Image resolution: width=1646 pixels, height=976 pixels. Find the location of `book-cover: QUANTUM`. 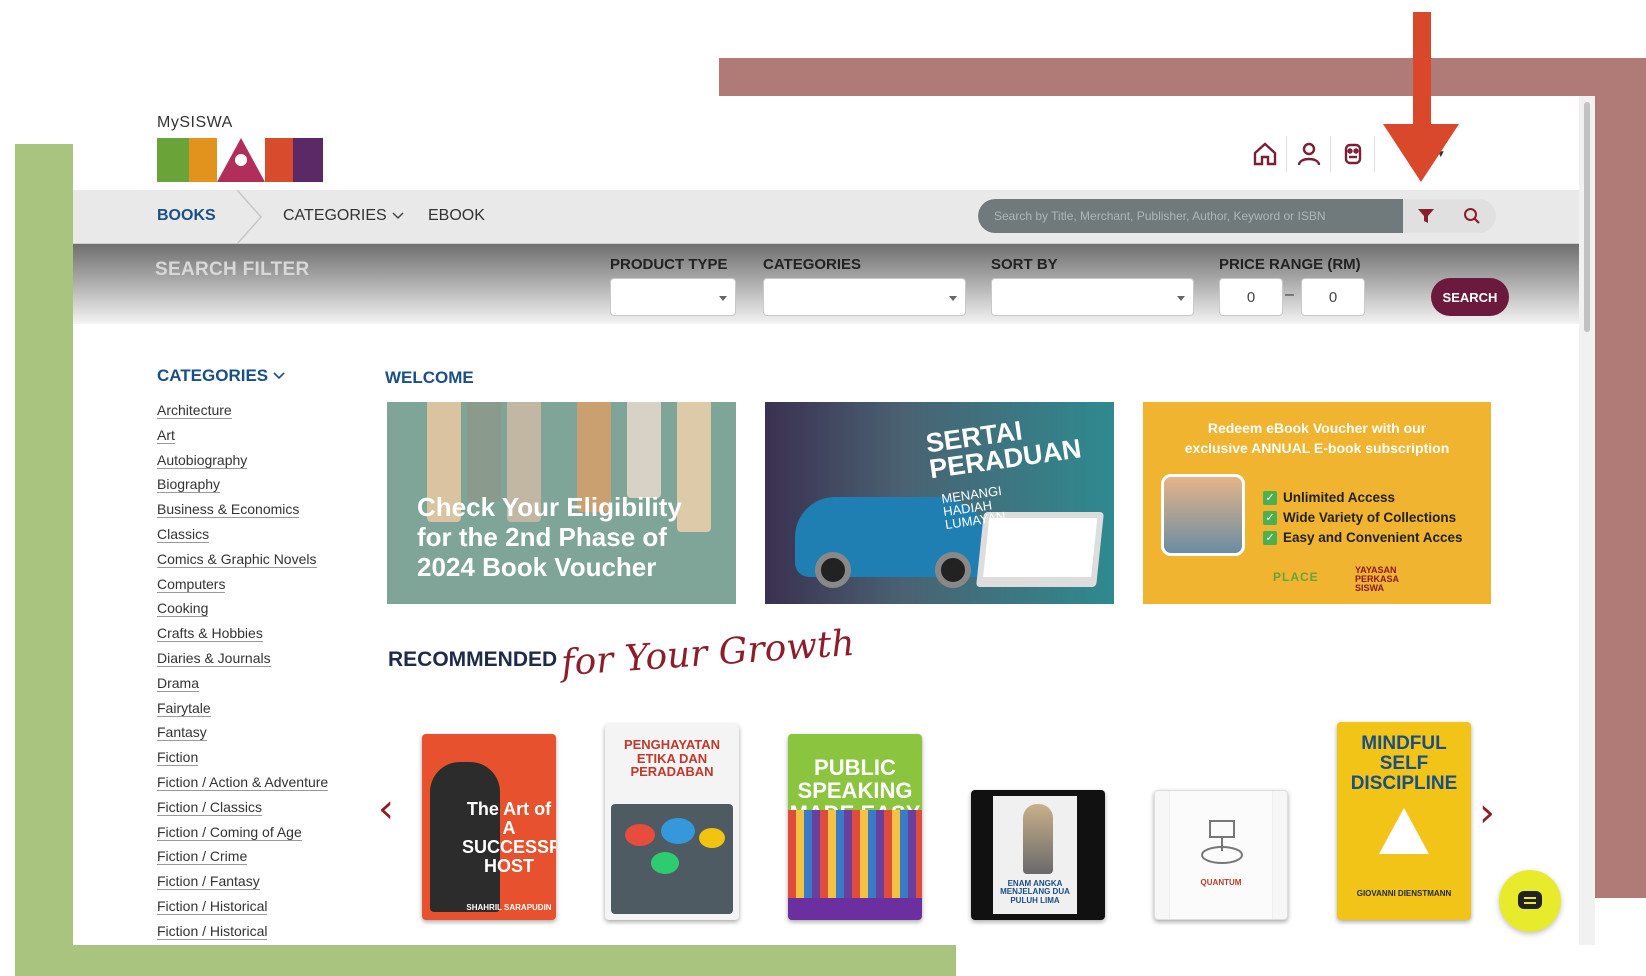

book-cover: QUANTUM is located at coordinates (1221, 855).